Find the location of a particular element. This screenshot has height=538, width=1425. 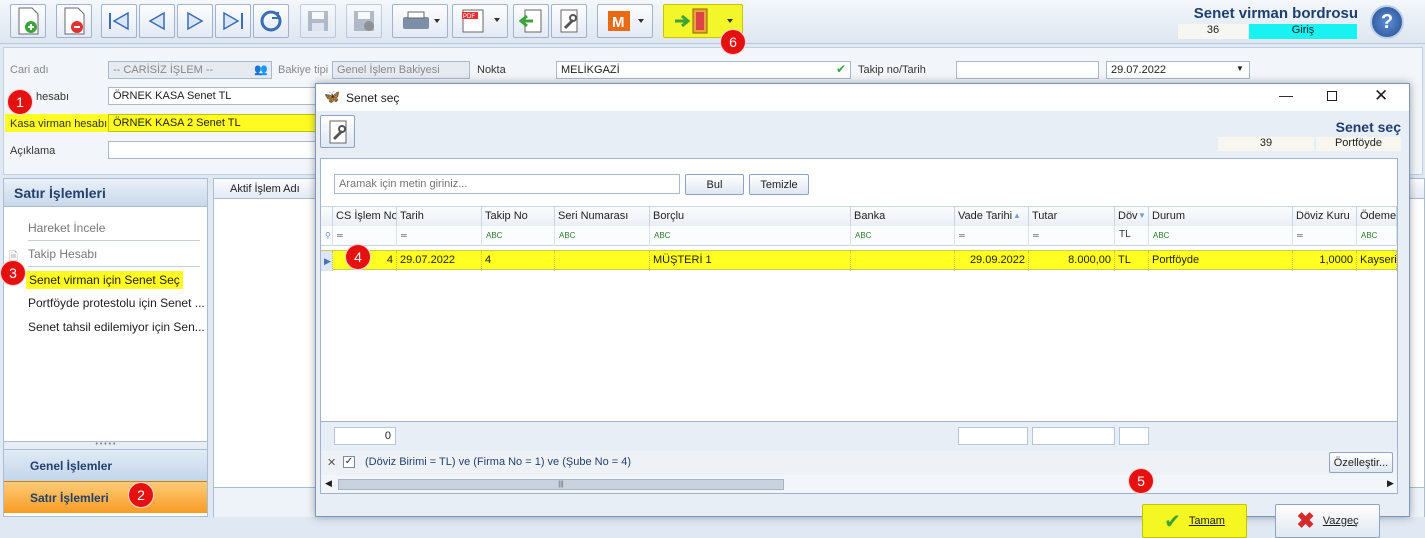

previous-record-button is located at coordinates (157, 21).